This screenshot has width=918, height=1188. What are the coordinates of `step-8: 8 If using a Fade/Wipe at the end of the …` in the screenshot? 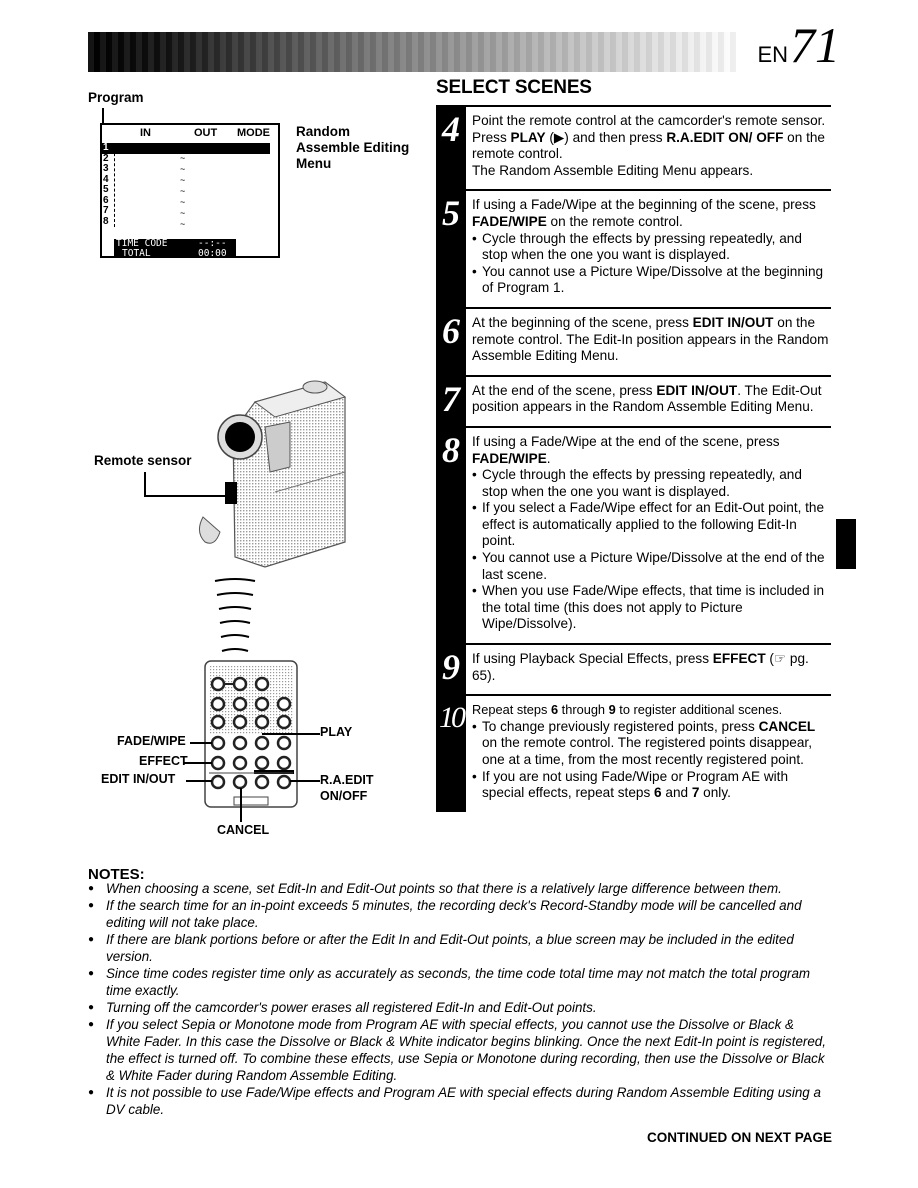 It's located at (633, 534).